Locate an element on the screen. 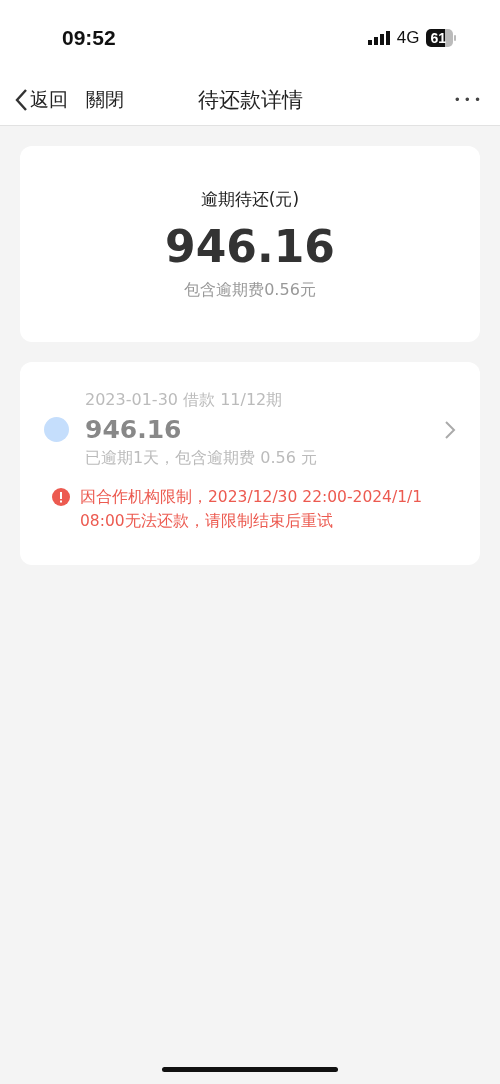  back-chevron-icon is located at coordinates (21, 100).